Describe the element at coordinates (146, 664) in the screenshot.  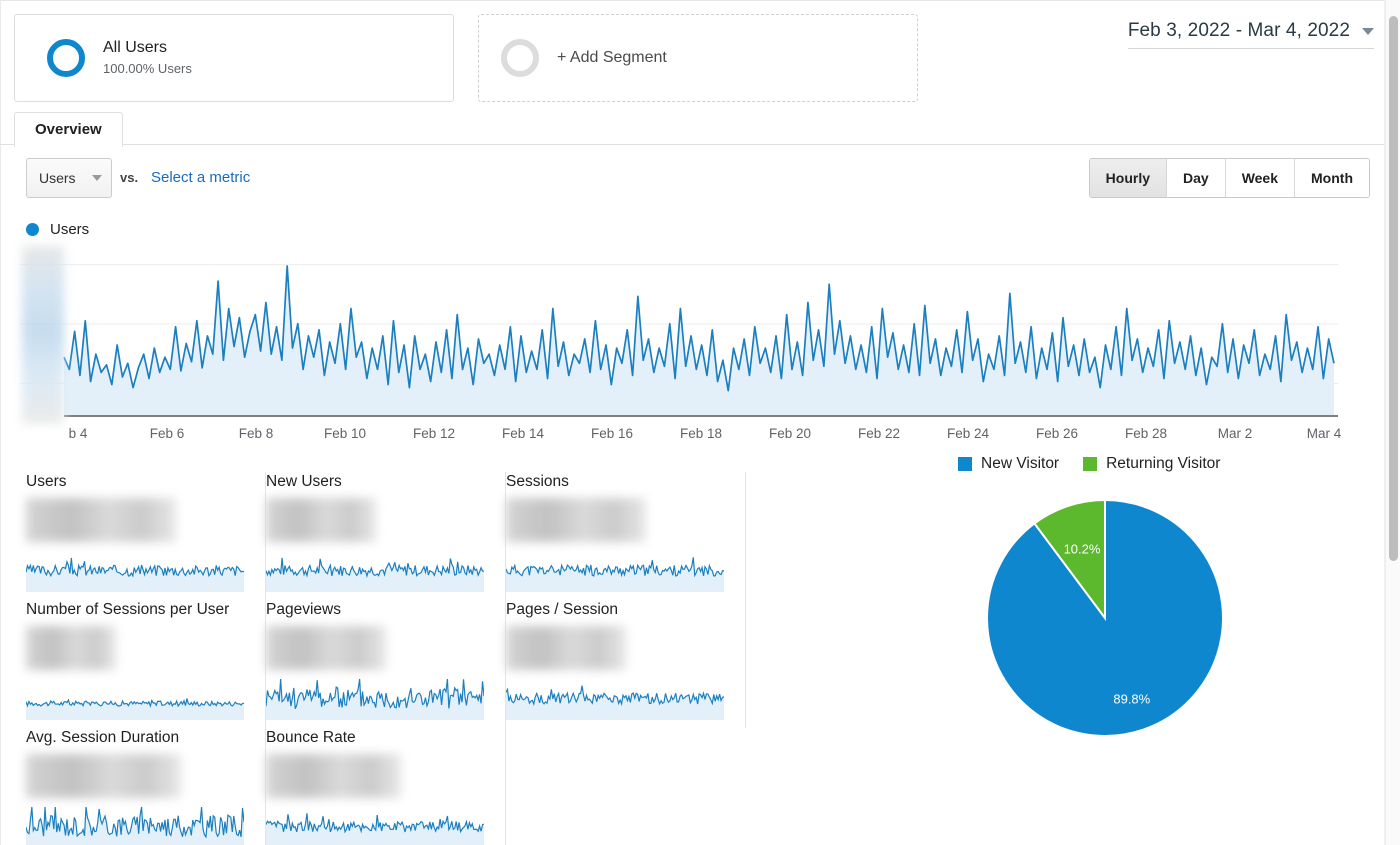
I see `metric-card: Number of Sessions per User` at that location.